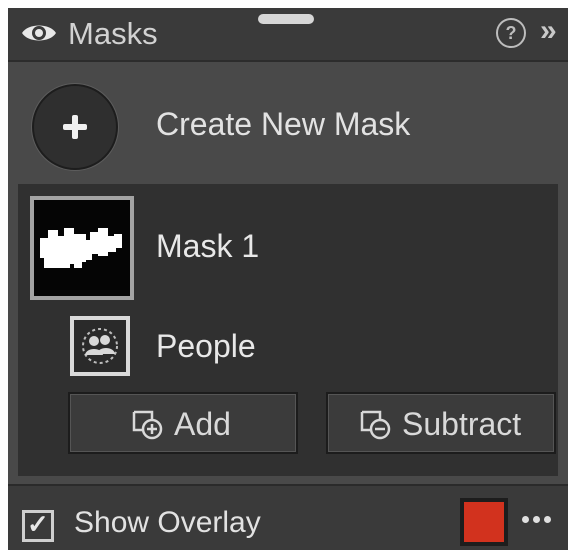 The width and height of the screenshot is (576, 550). What do you see at coordinates (39, 33) in the screenshot?
I see `eye-icon` at bounding box center [39, 33].